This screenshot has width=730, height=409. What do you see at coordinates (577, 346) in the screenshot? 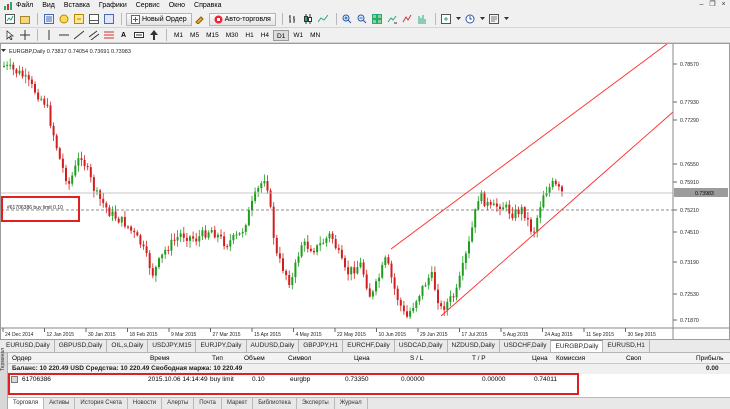
I see `symbol-tab-active: EURGBP,Daily` at bounding box center [577, 346].